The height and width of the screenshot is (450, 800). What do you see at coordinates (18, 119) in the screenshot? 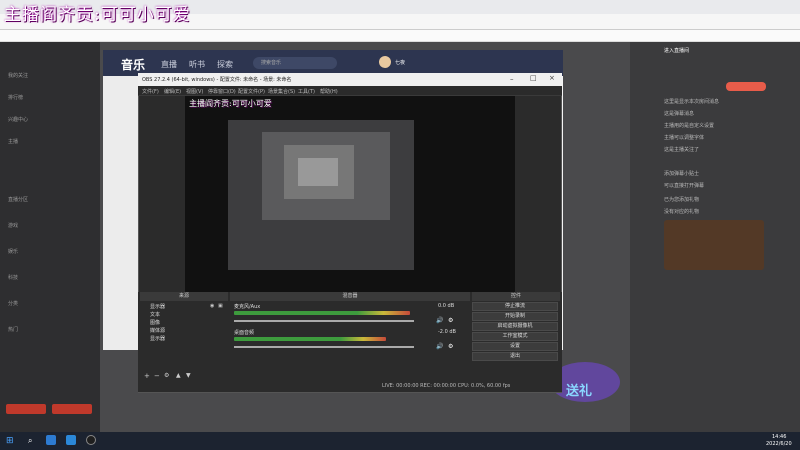
I see `sidebar-item-2: 兴趣中心` at bounding box center [18, 119].